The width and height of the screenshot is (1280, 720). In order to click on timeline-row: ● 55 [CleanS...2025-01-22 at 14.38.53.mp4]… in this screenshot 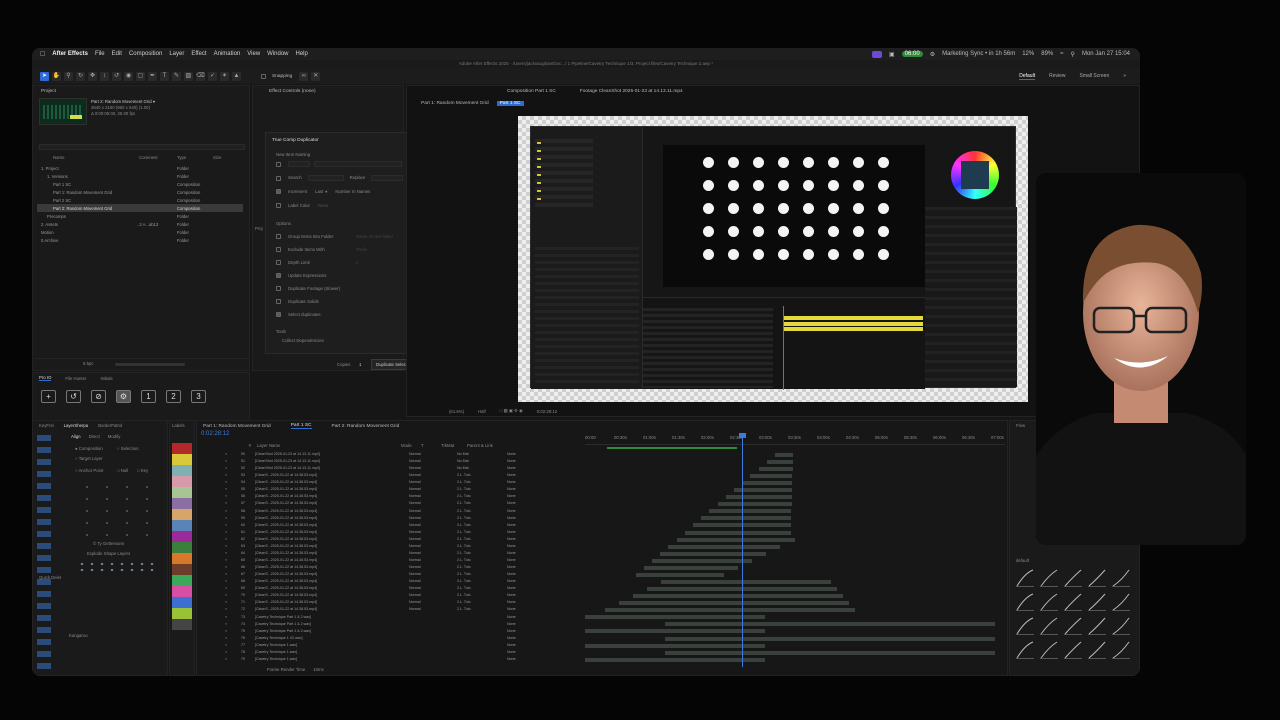, I will do `click(389, 490)`.